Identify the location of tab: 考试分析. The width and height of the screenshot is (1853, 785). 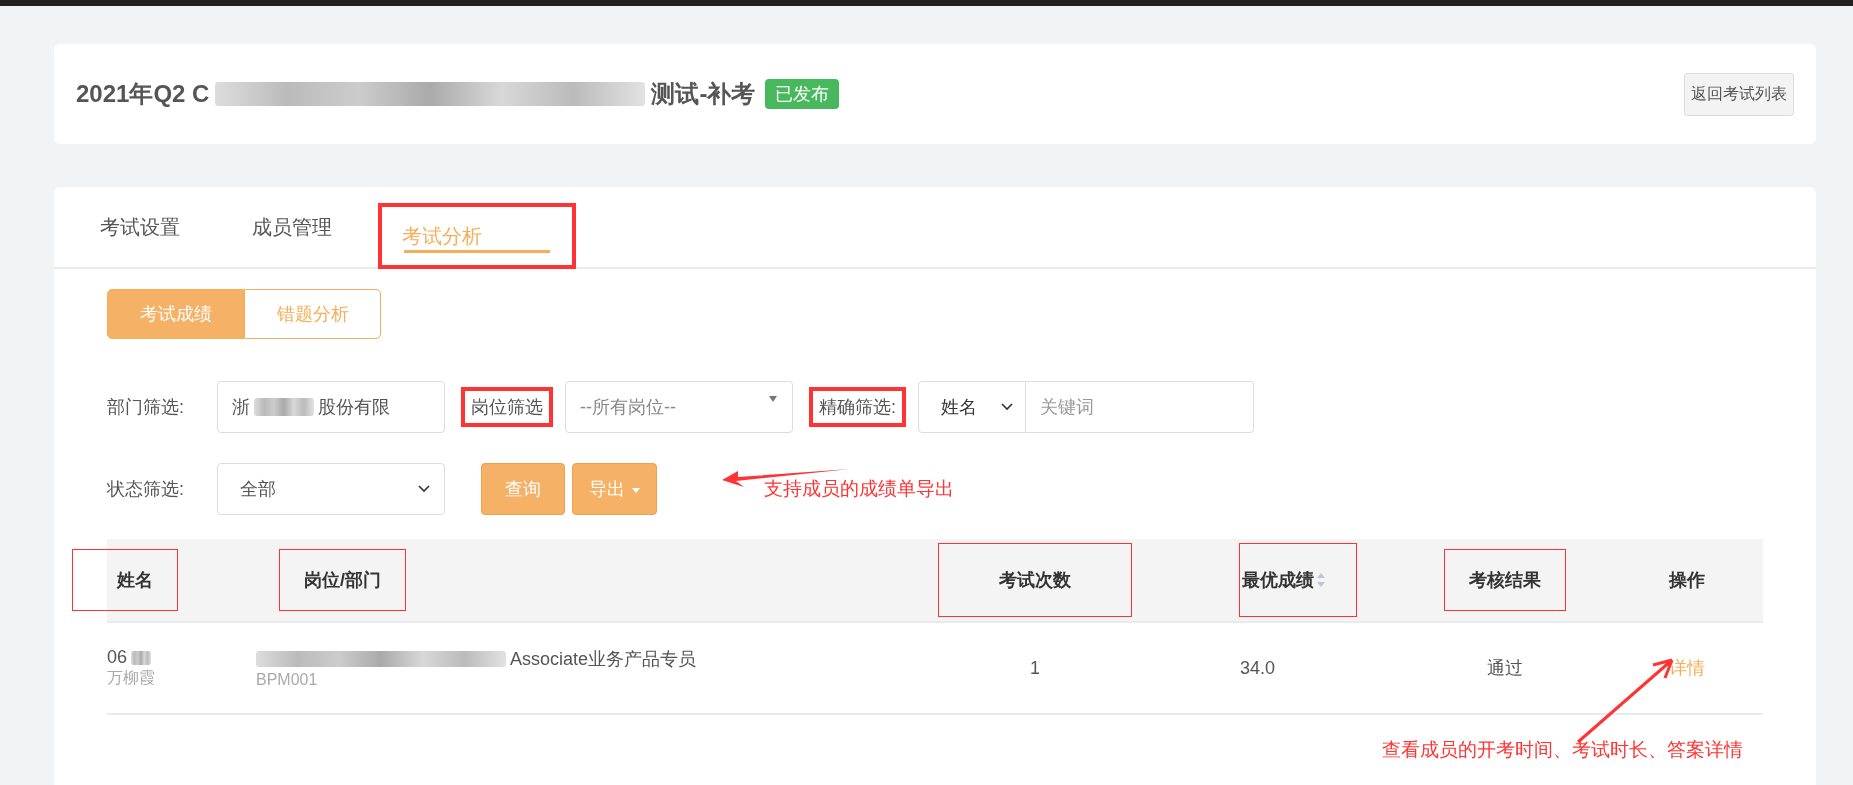
(477, 236).